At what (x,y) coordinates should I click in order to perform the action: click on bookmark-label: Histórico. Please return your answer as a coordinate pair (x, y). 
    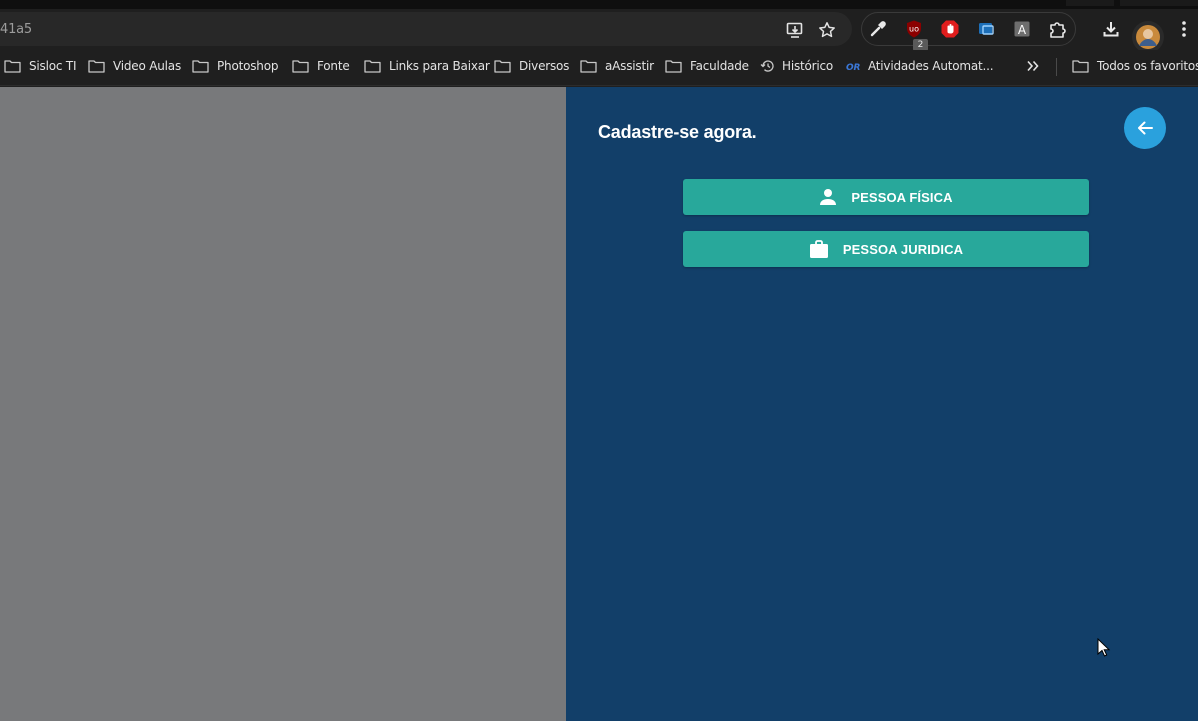
    Looking at the image, I should click on (808, 66).